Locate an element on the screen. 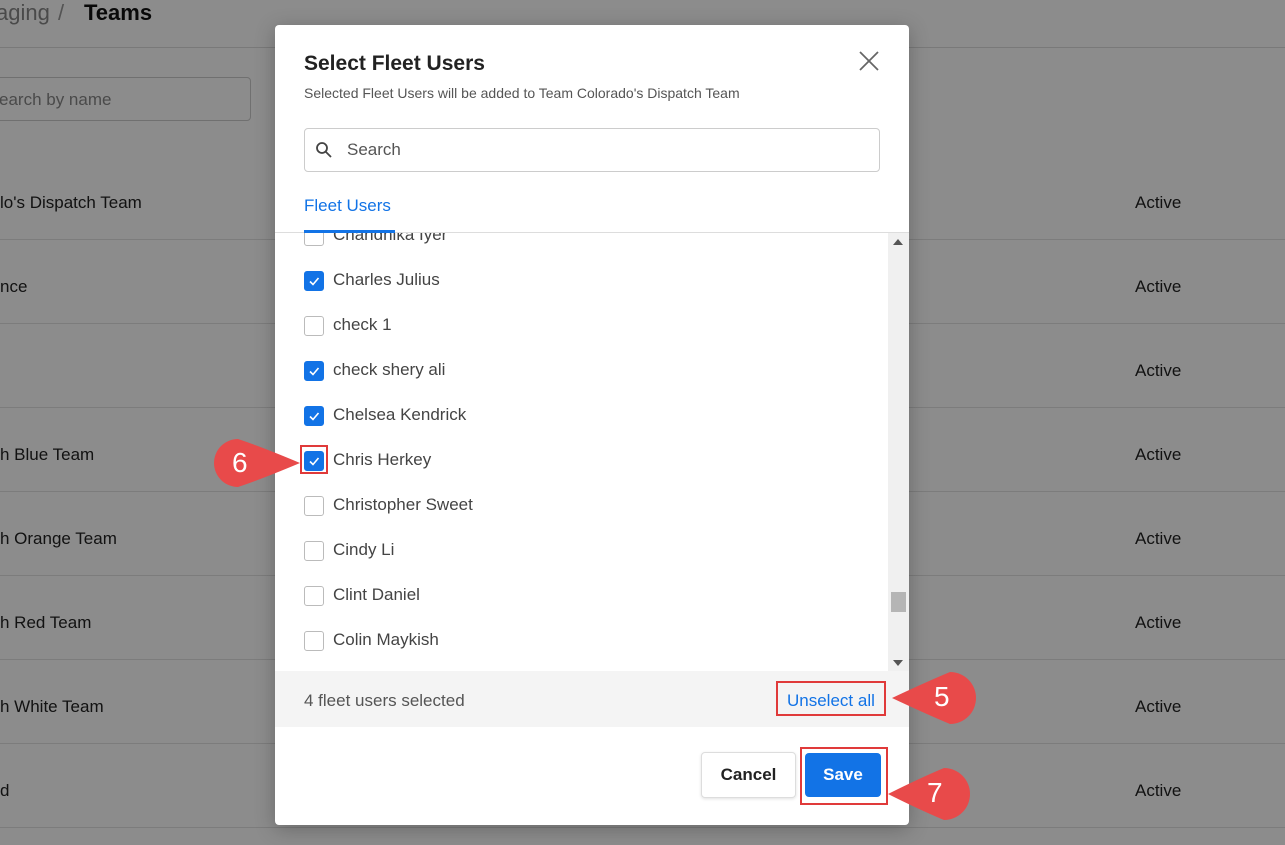 This screenshot has width=1285, height=845. close-button is located at coordinates (869, 61).